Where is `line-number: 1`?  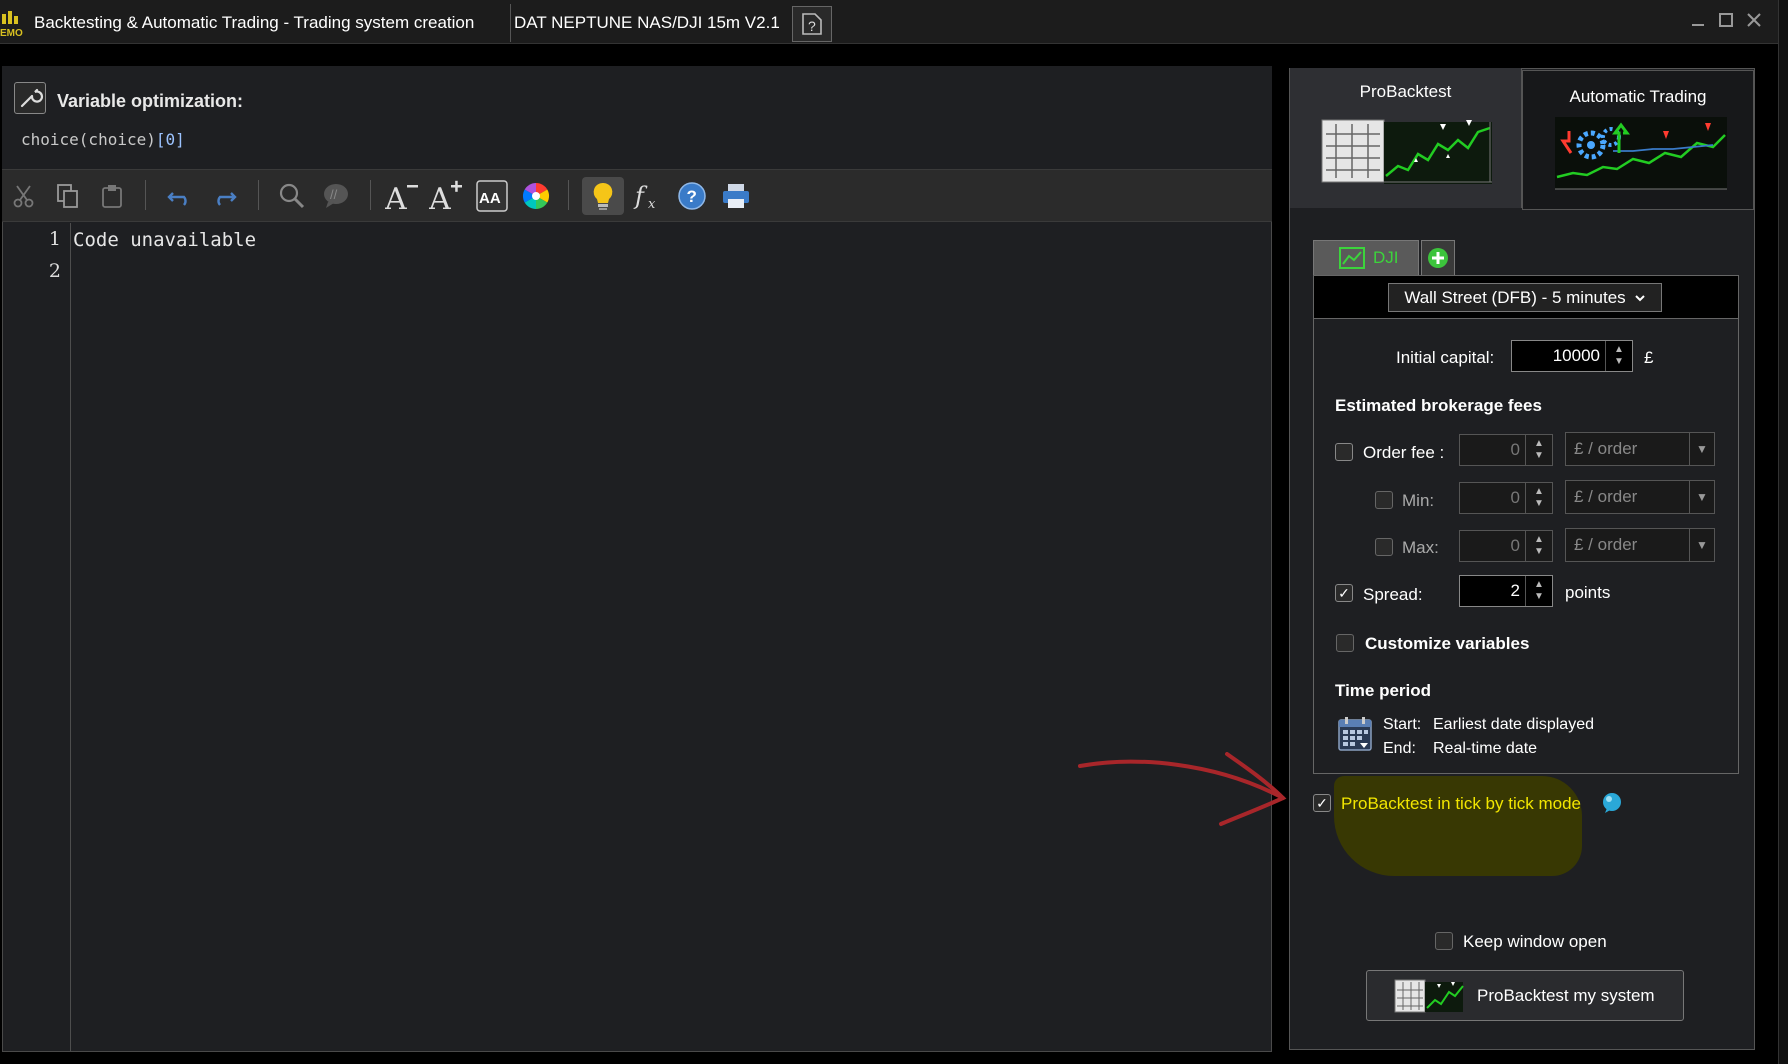 line-number: 1 is located at coordinates (54, 239).